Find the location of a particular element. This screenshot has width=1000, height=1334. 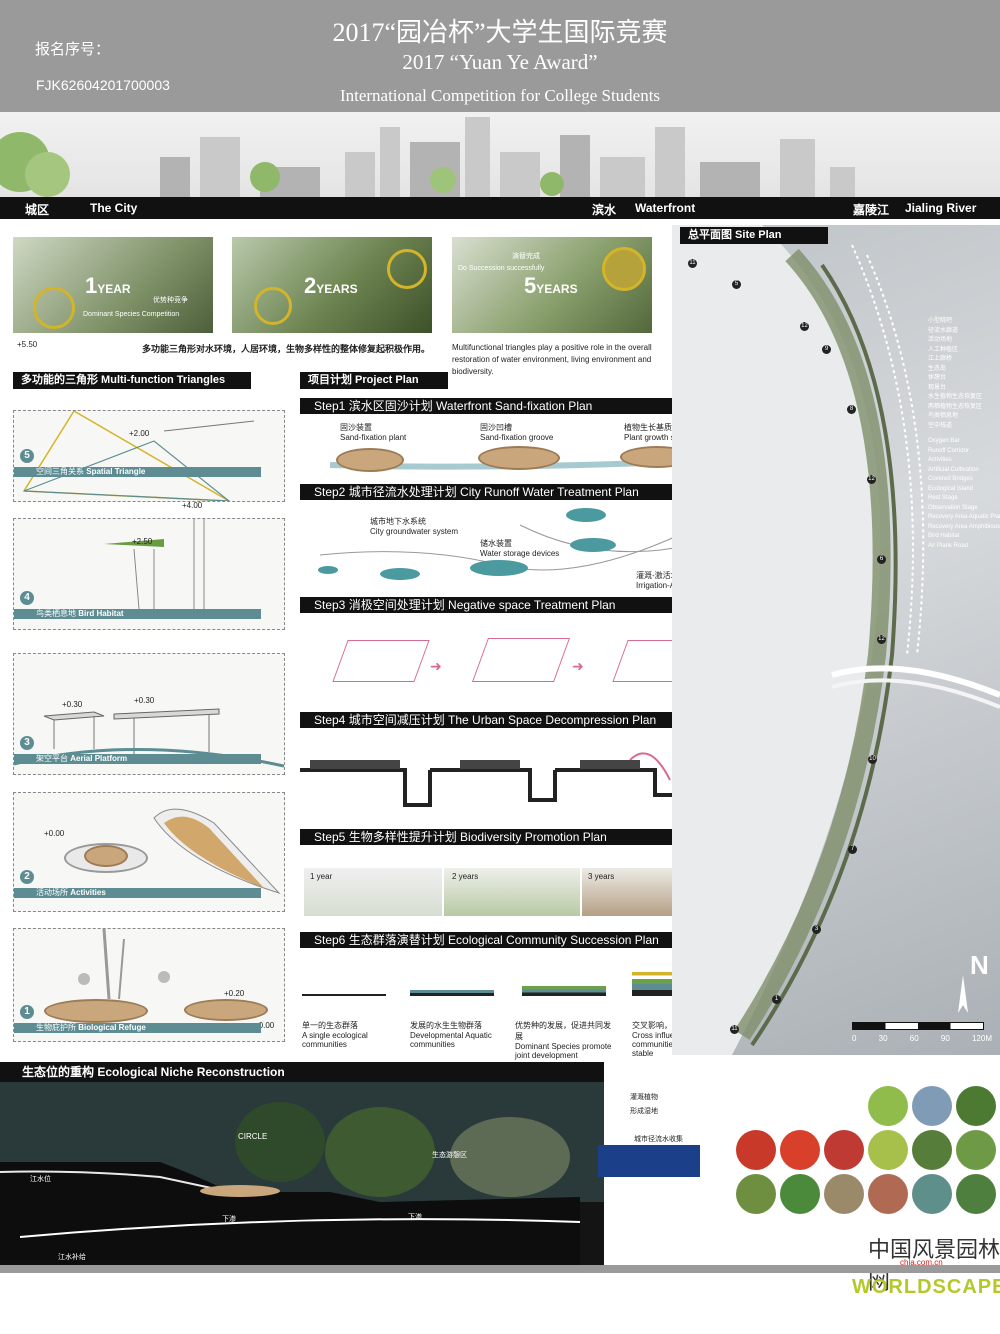

legend-en-7: Rest Stage is located at coordinates (943, 498).